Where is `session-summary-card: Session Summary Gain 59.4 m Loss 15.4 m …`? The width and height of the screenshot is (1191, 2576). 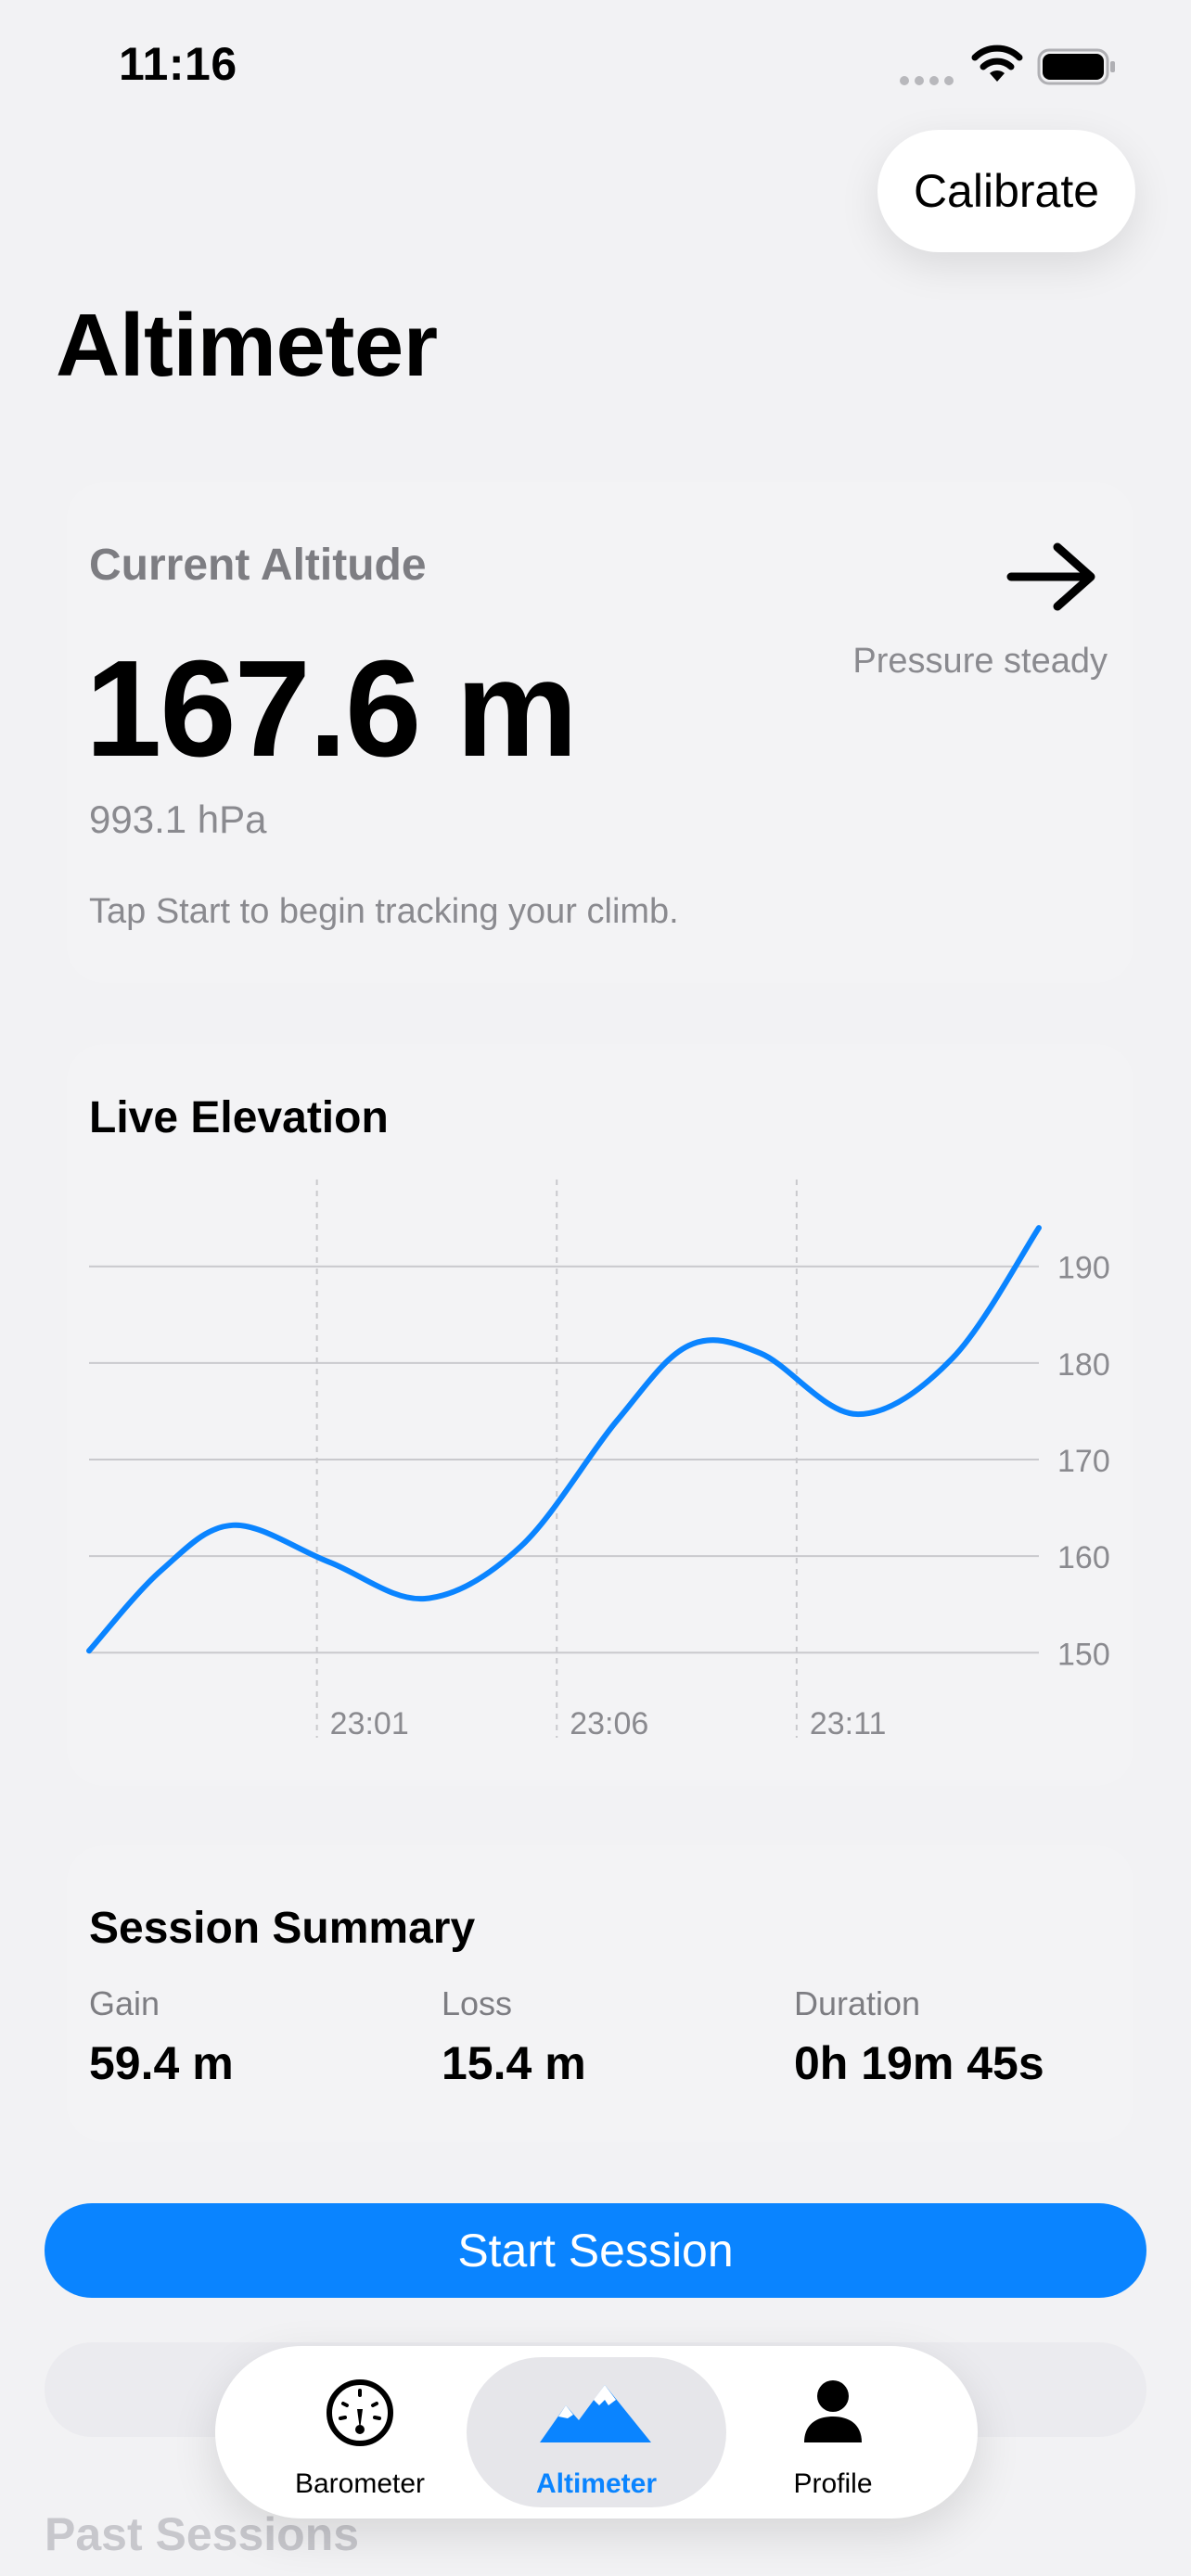 session-summary-card: Session Summary Gain 59.4 m Loss 15.4 m … is located at coordinates (600, 1994).